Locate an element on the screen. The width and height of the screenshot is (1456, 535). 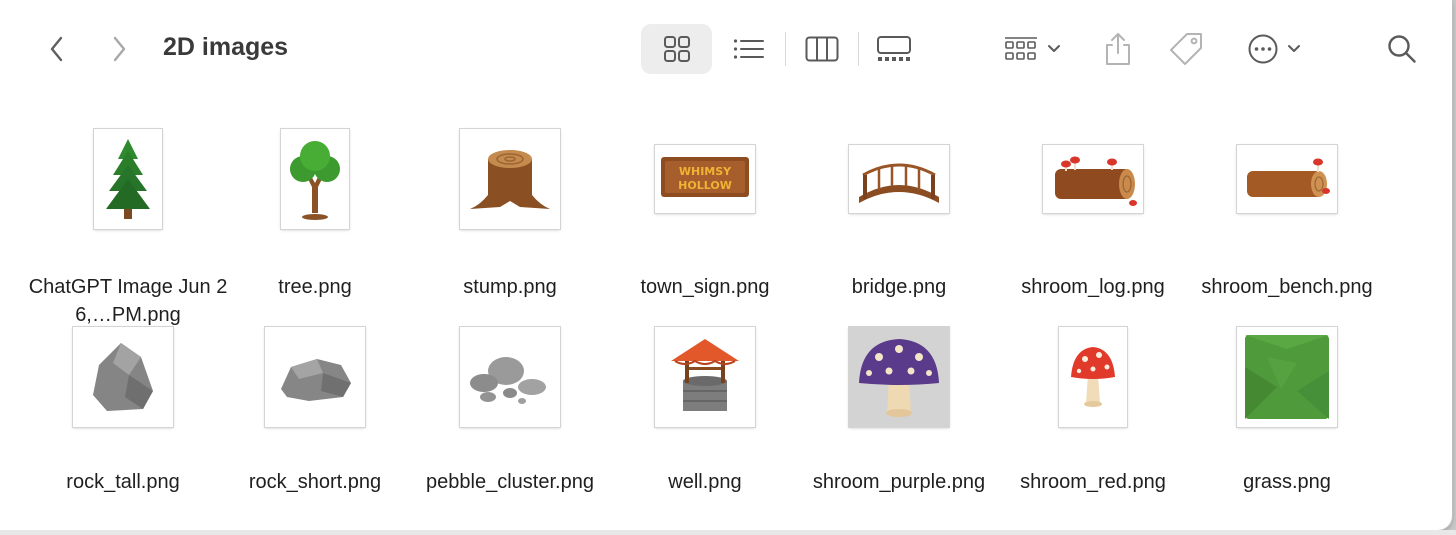
search-button is located at coordinates (1402, 49).